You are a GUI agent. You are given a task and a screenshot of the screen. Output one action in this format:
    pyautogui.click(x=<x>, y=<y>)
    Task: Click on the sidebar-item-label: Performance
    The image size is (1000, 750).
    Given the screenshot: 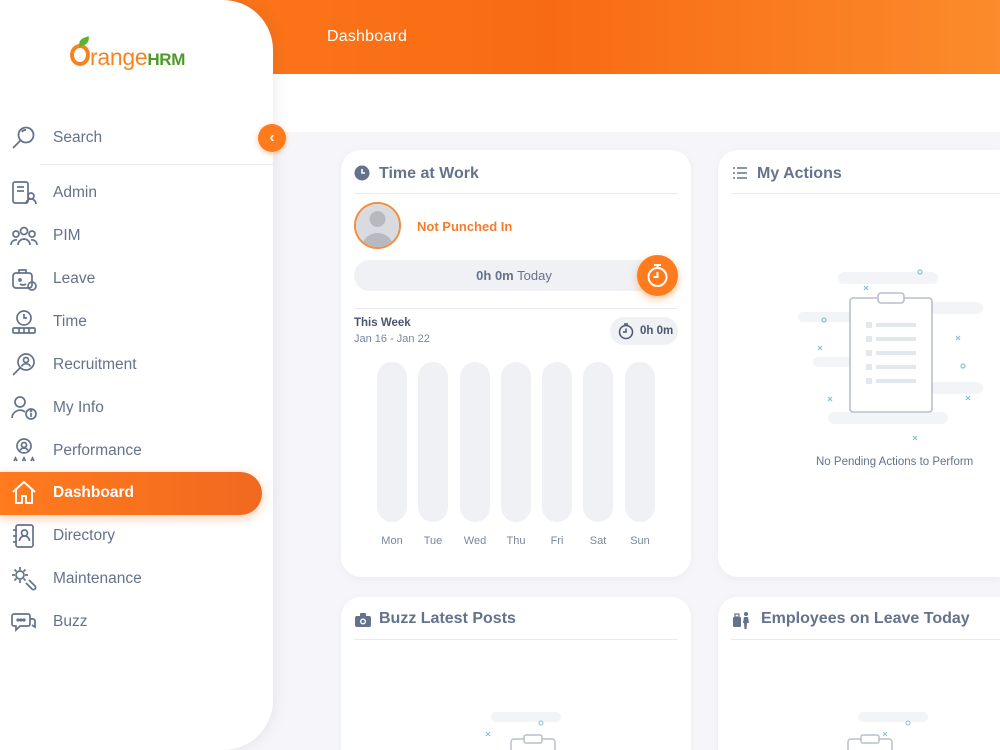 What is the action you would take?
    pyautogui.click(x=97, y=450)
    